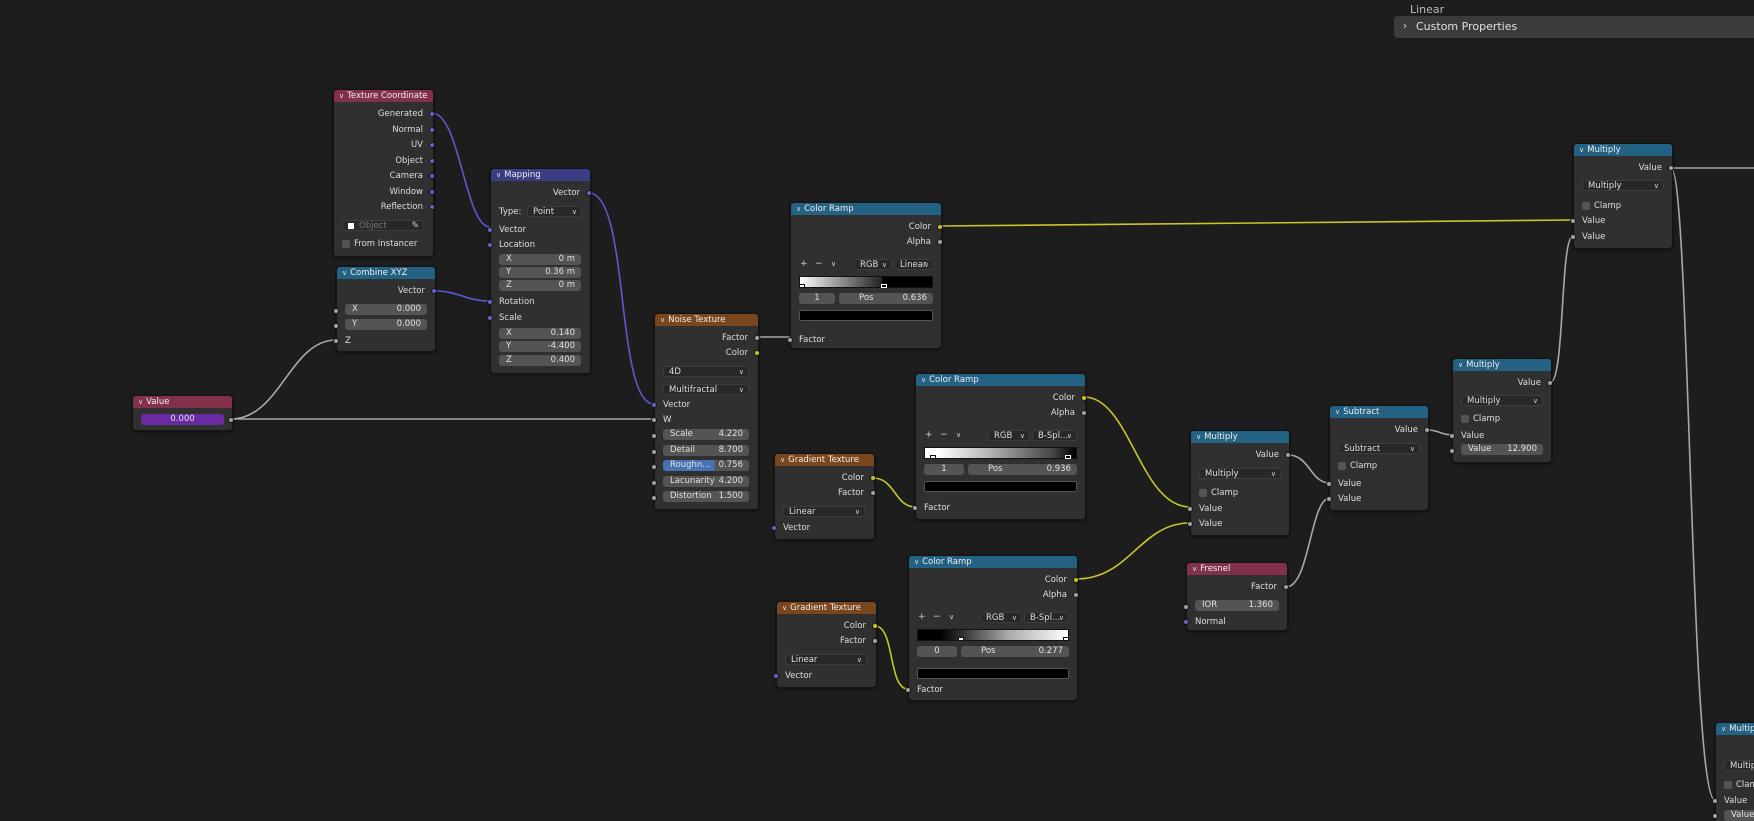 The image size is (1754, 821). I want to click on node-header: ∨ Value, so click(182, 402).